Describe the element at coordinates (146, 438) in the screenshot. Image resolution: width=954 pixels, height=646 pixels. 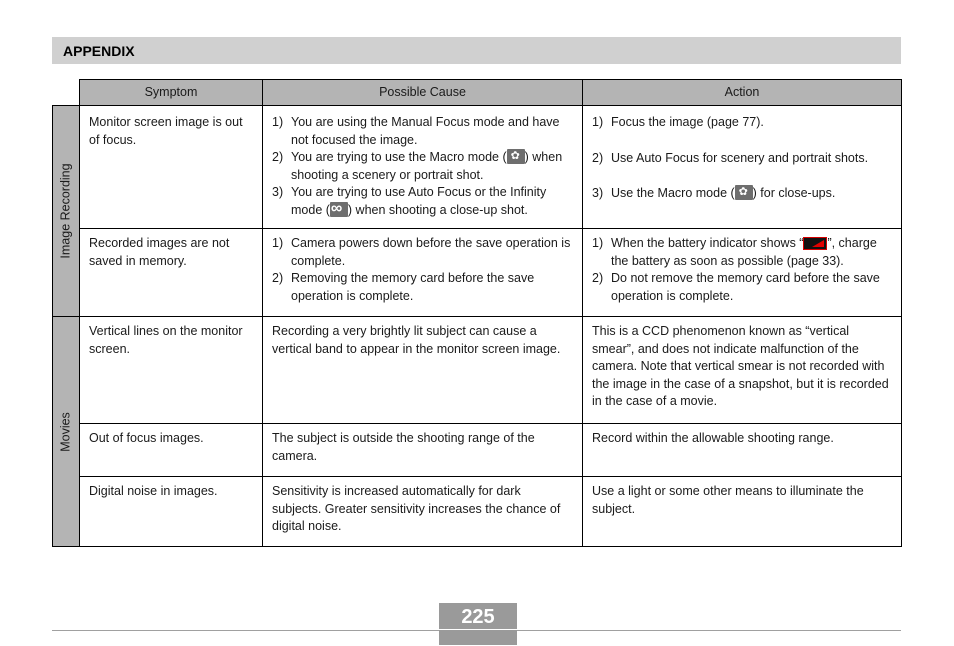
I see `symptom-cell: Out of focus images.` at that location.